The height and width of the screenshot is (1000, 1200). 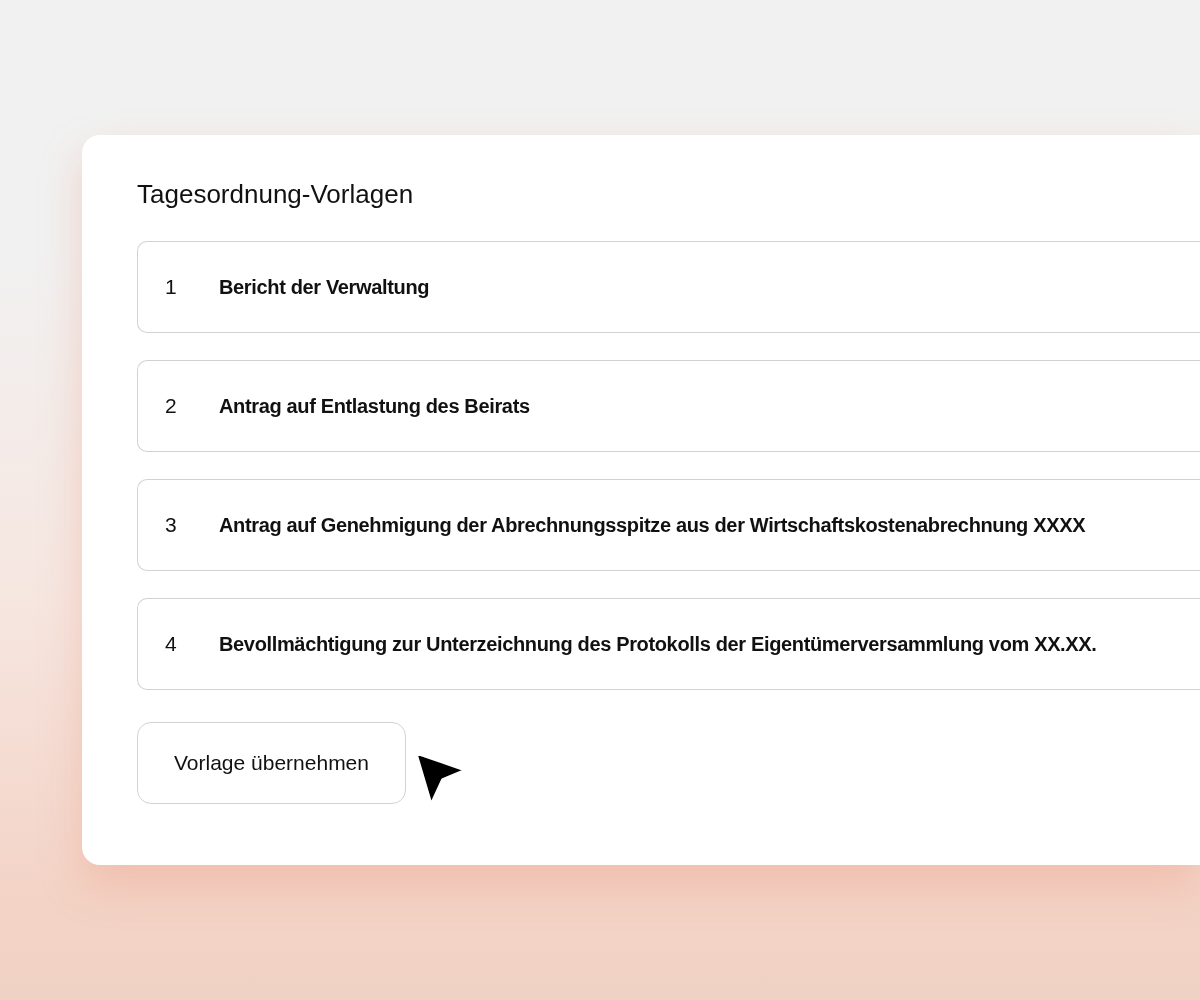 I want to click on item-number: 1, so click(x=171, y=287).